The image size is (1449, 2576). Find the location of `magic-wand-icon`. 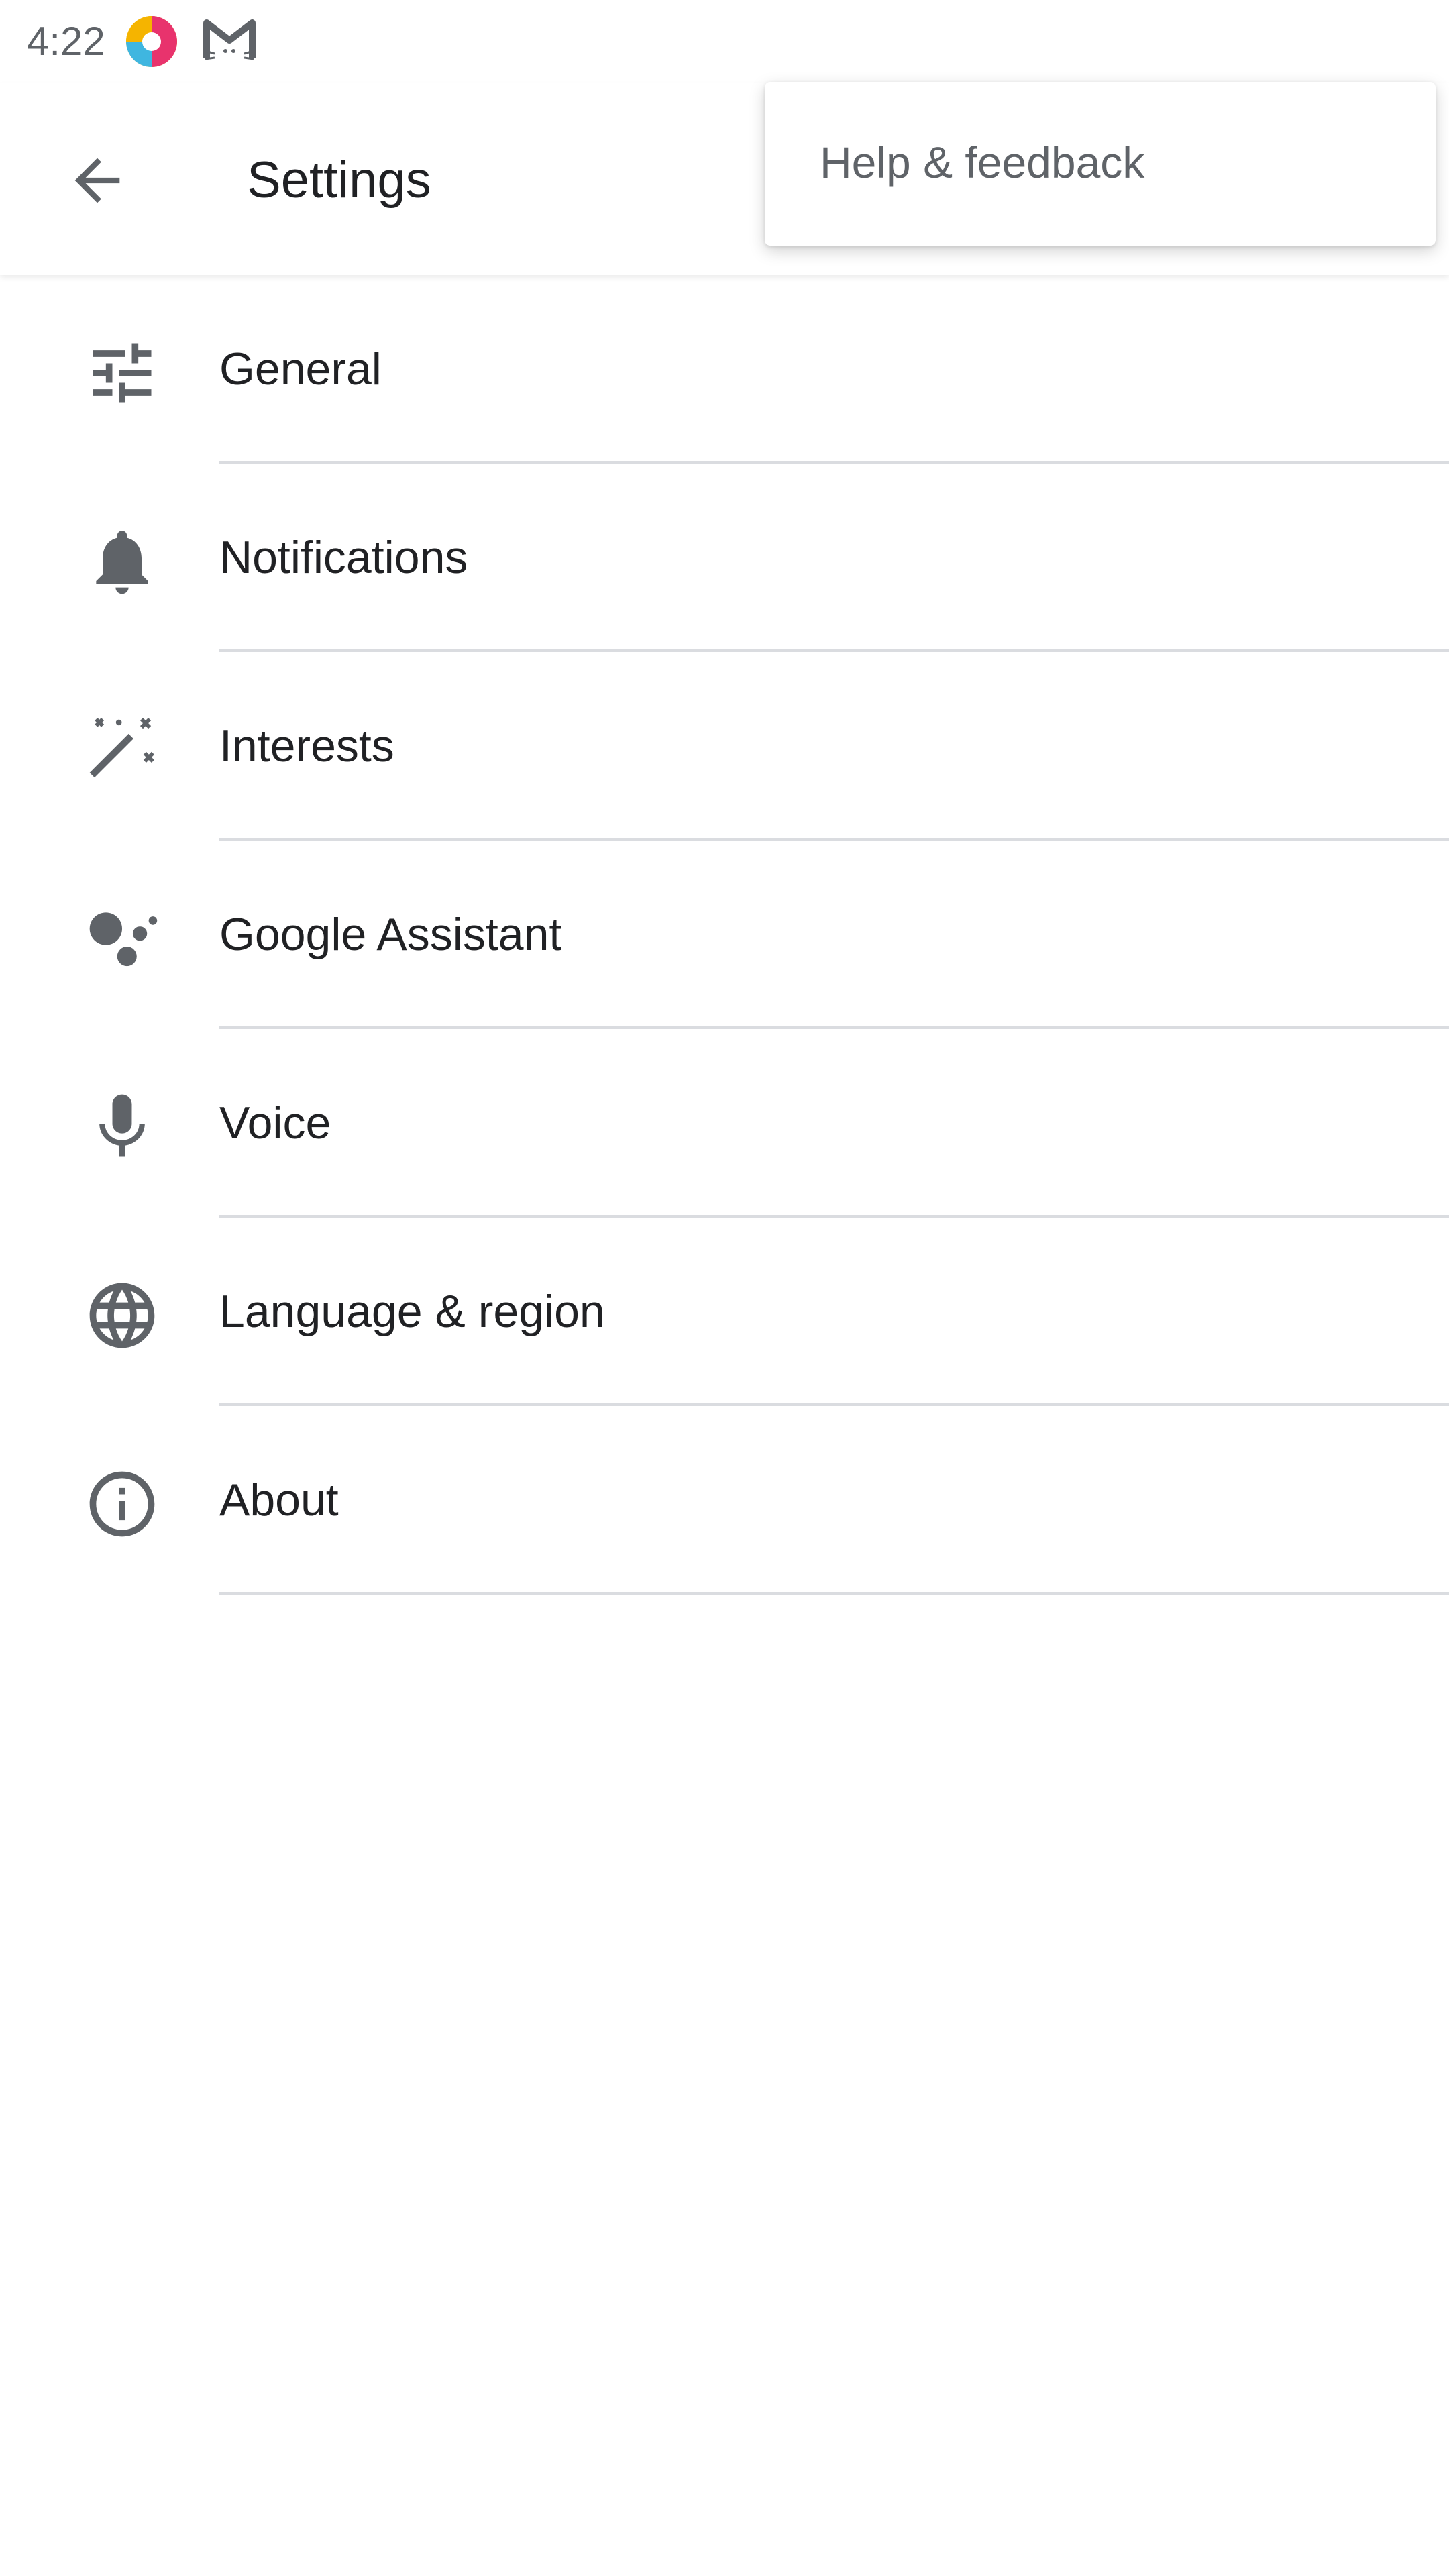

magic-wand-icon is located at coordinates (122, 750).